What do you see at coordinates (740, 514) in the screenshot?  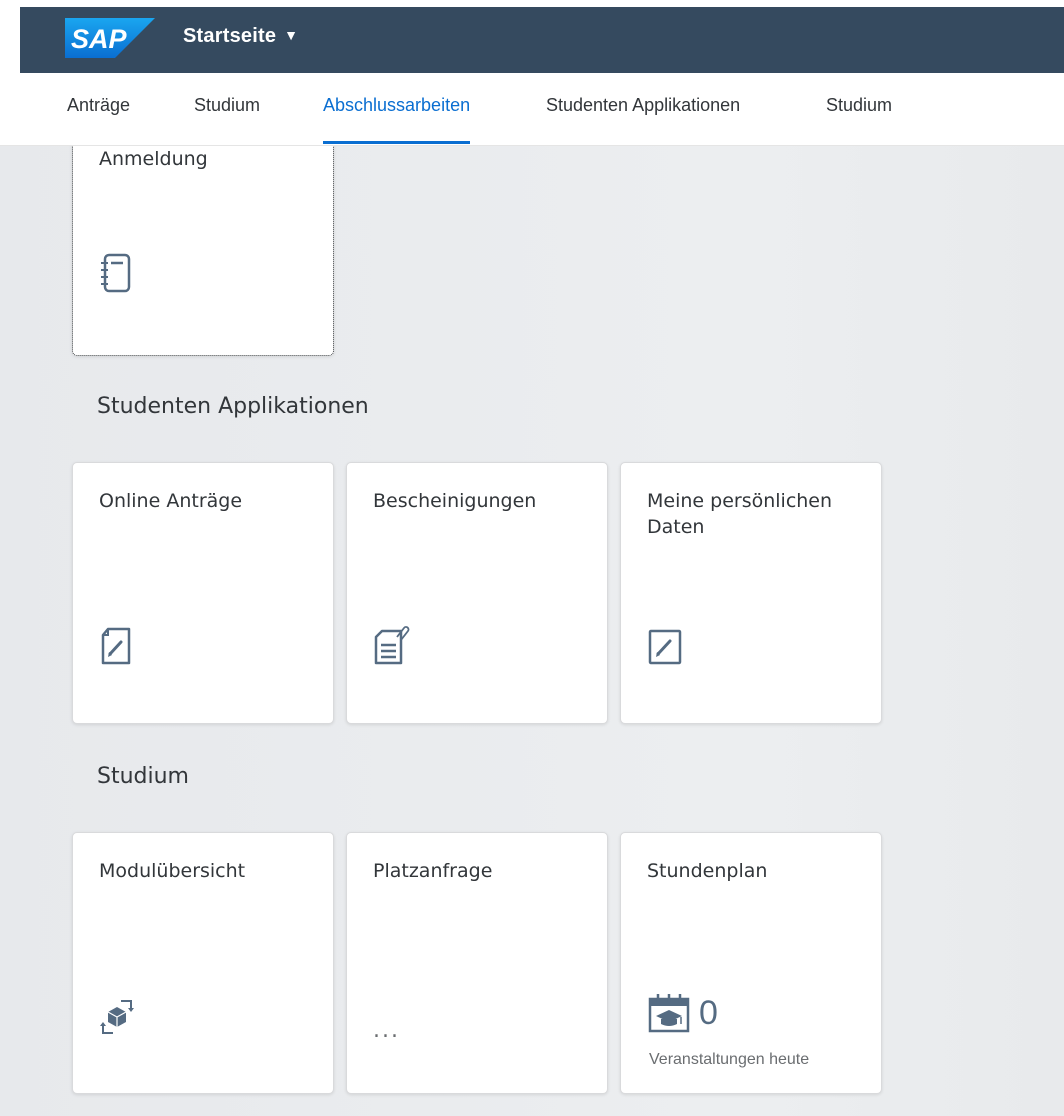 I see `tile-title: Meine persönlichen Daten` at bounding box center [740, 514].